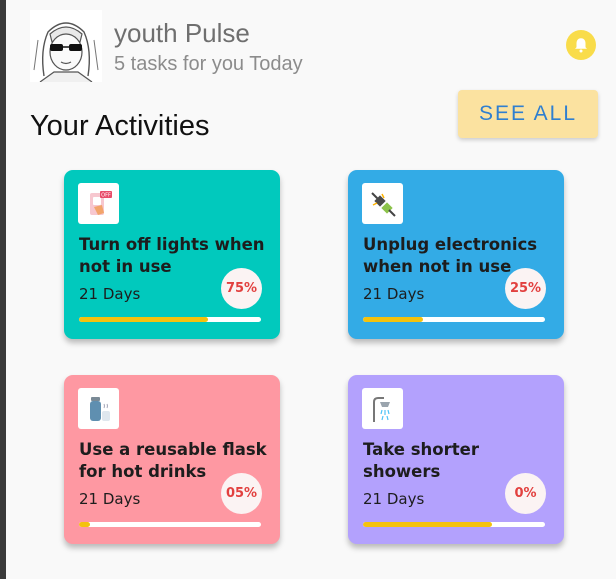  What do you see at coordinates (208, 64) in the screenshot?
I see `tasks-subtitle: 5 tasks for you Today` at bounding box center [208, 64].